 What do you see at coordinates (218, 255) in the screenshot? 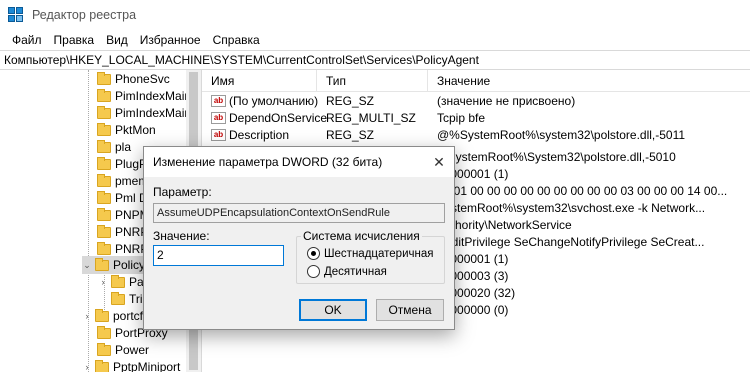
I see `value-input: 2` at bounding box center [218, 255].